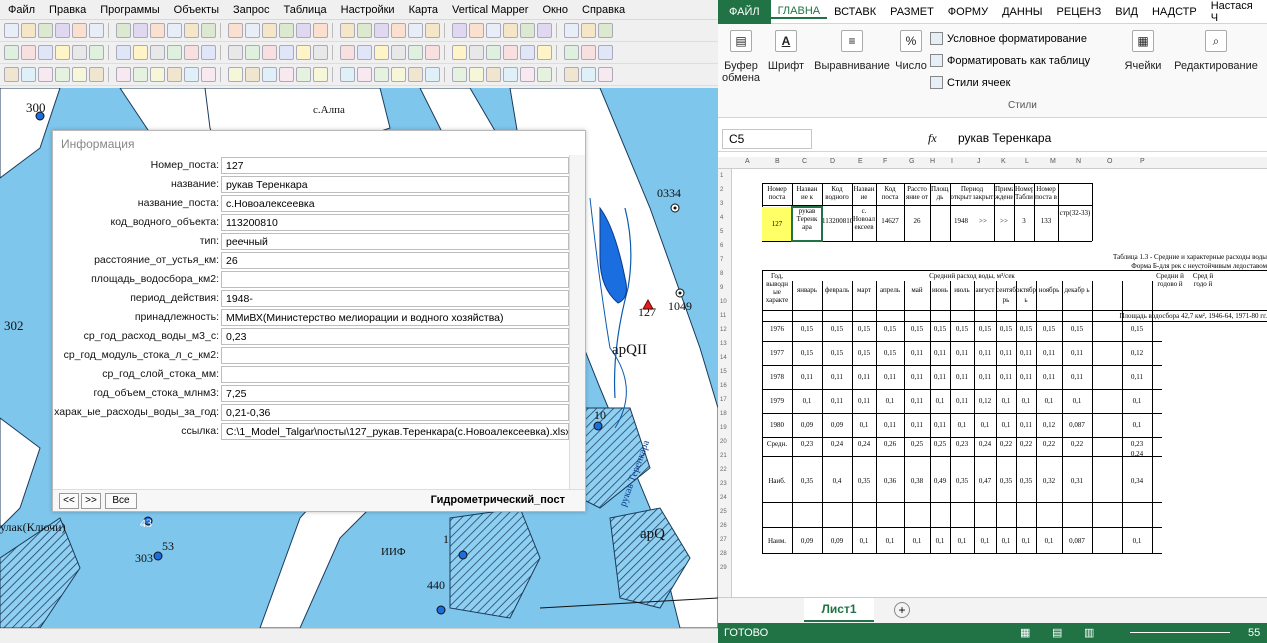  What do you see at coordinates (1170, 291) in the screenshot?
I see `sheet-cell: Средни й годово й` at bounding box center [1170, 291].